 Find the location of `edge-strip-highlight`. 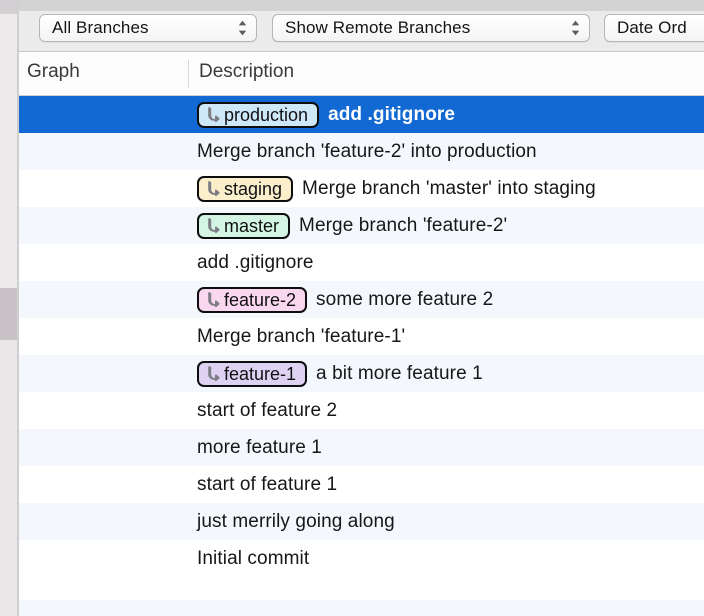

edge-strip-highlight is located at coordinates (8, 314).